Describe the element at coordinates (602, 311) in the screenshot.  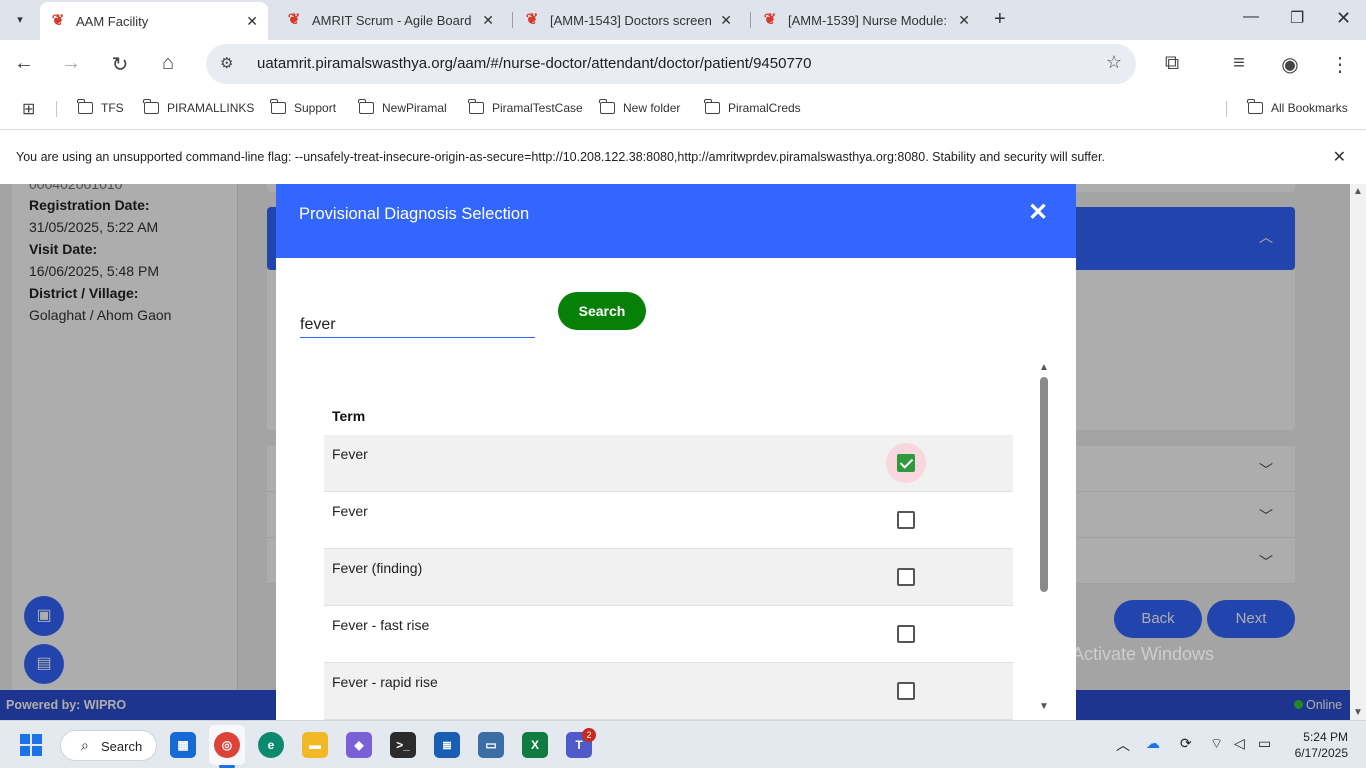
I see `search-button: Search` at that location.